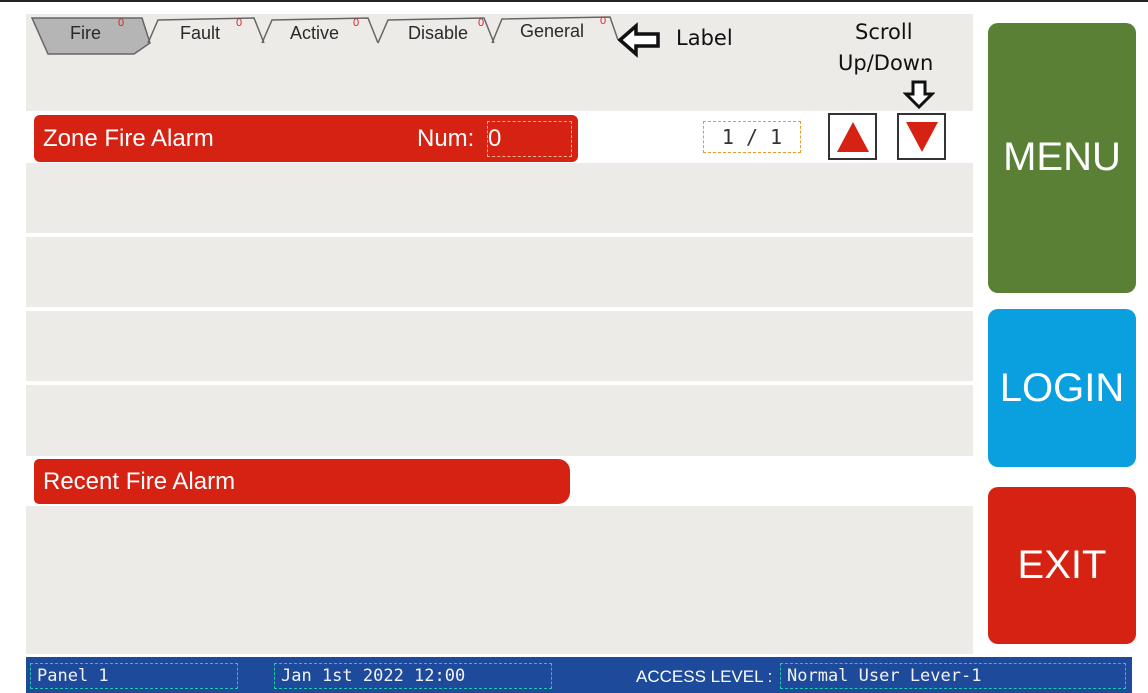 Image resolution: width=1148 pixels, height=693 pixels. I want to click on access-level-value: Normal User Lever-1, so click(953, 676).